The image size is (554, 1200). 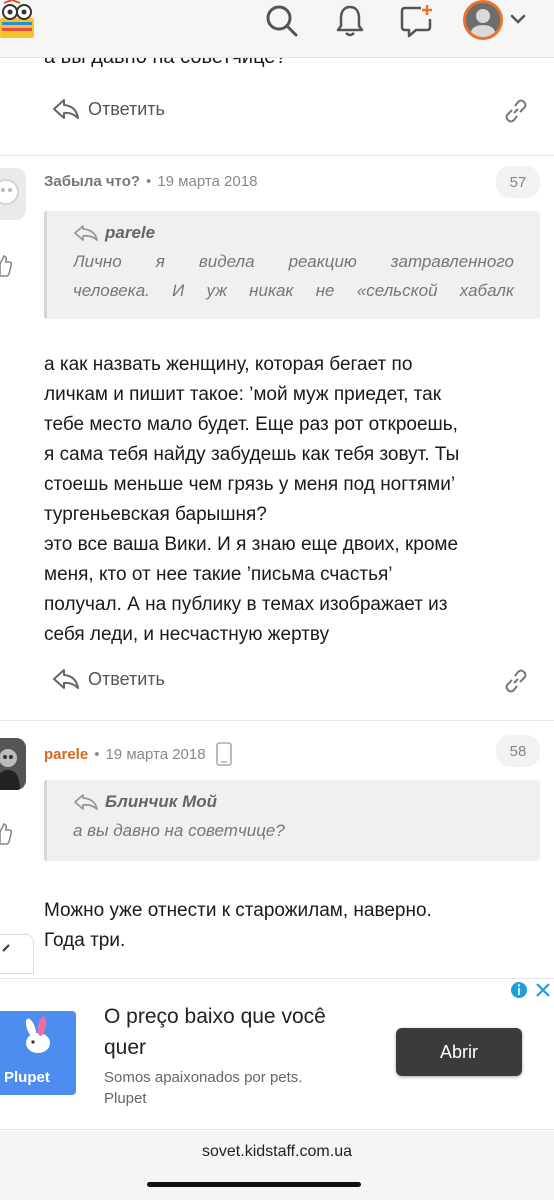 I want to click on previous-post-text: а вы давно на советчице?, so click(x=165, y=63).